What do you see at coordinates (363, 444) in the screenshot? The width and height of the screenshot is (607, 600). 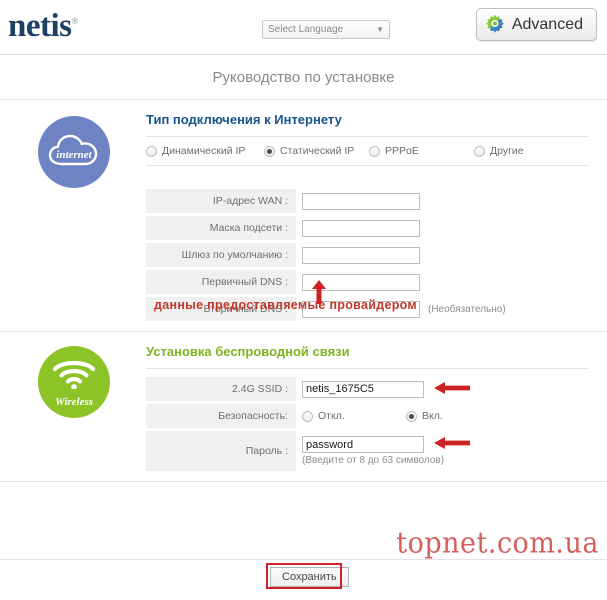 I see `password-input` at bounding box center [363, 444].